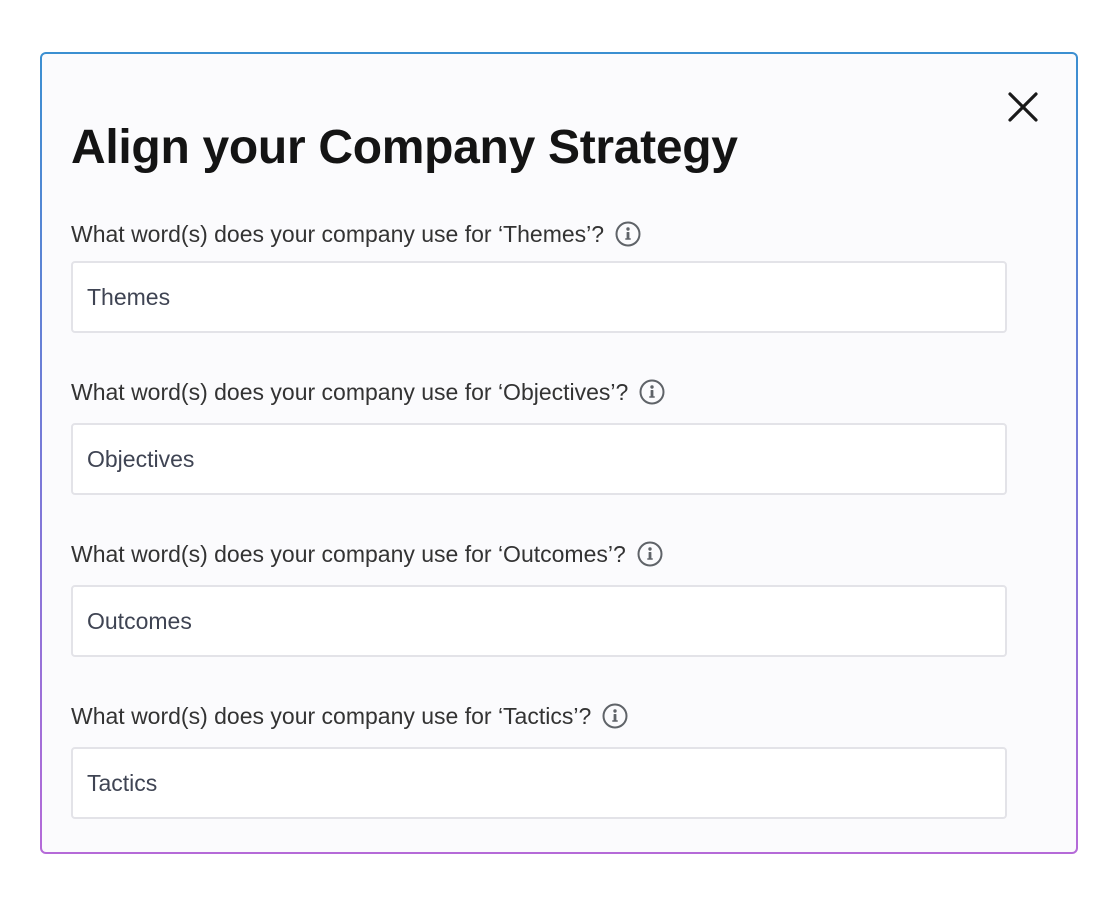 The height and width of the screenshot is (910, 1120). Describe the element at coordinates (539, 621) in the screenshot. I see `outcomes-input` at that location.